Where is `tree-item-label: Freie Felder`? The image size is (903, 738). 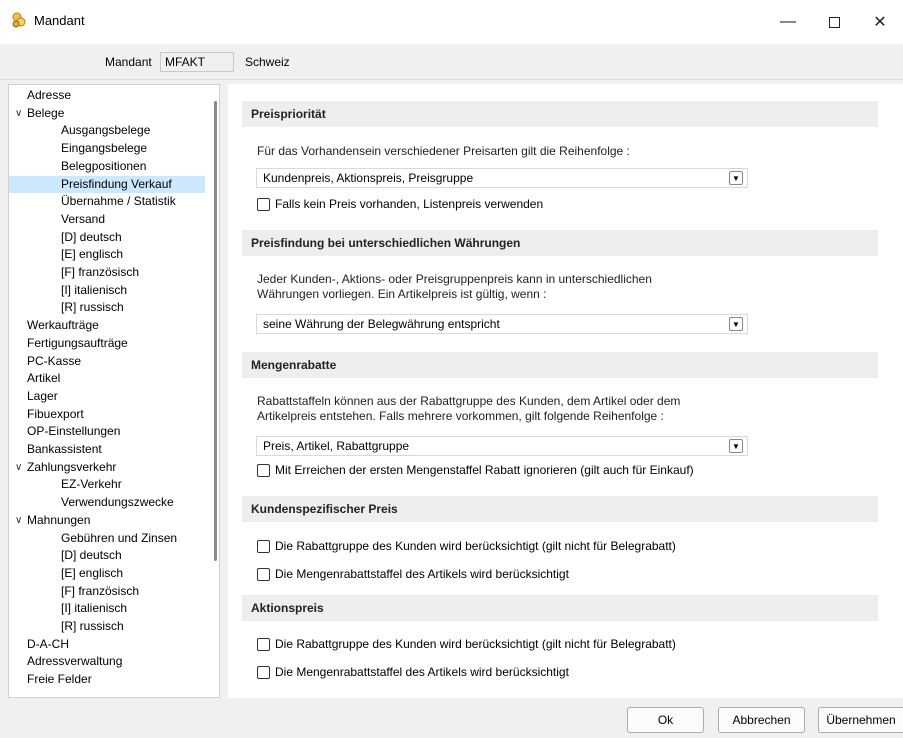
tree-item-label: Freie Felder is located at coordinates (59, 679).